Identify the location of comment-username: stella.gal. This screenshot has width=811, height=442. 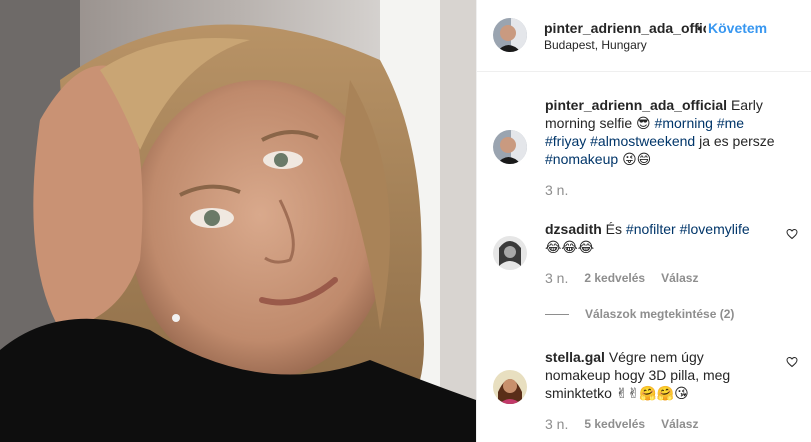
(575, 357).